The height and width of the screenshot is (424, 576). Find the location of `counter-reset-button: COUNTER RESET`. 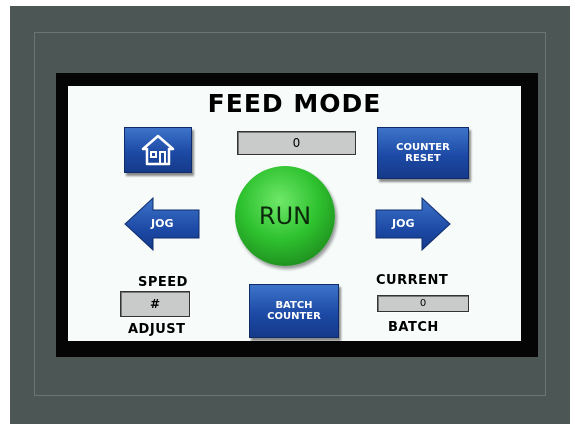

counter-reset-button: COUNTER RESET is located at coordinates (423, 153).